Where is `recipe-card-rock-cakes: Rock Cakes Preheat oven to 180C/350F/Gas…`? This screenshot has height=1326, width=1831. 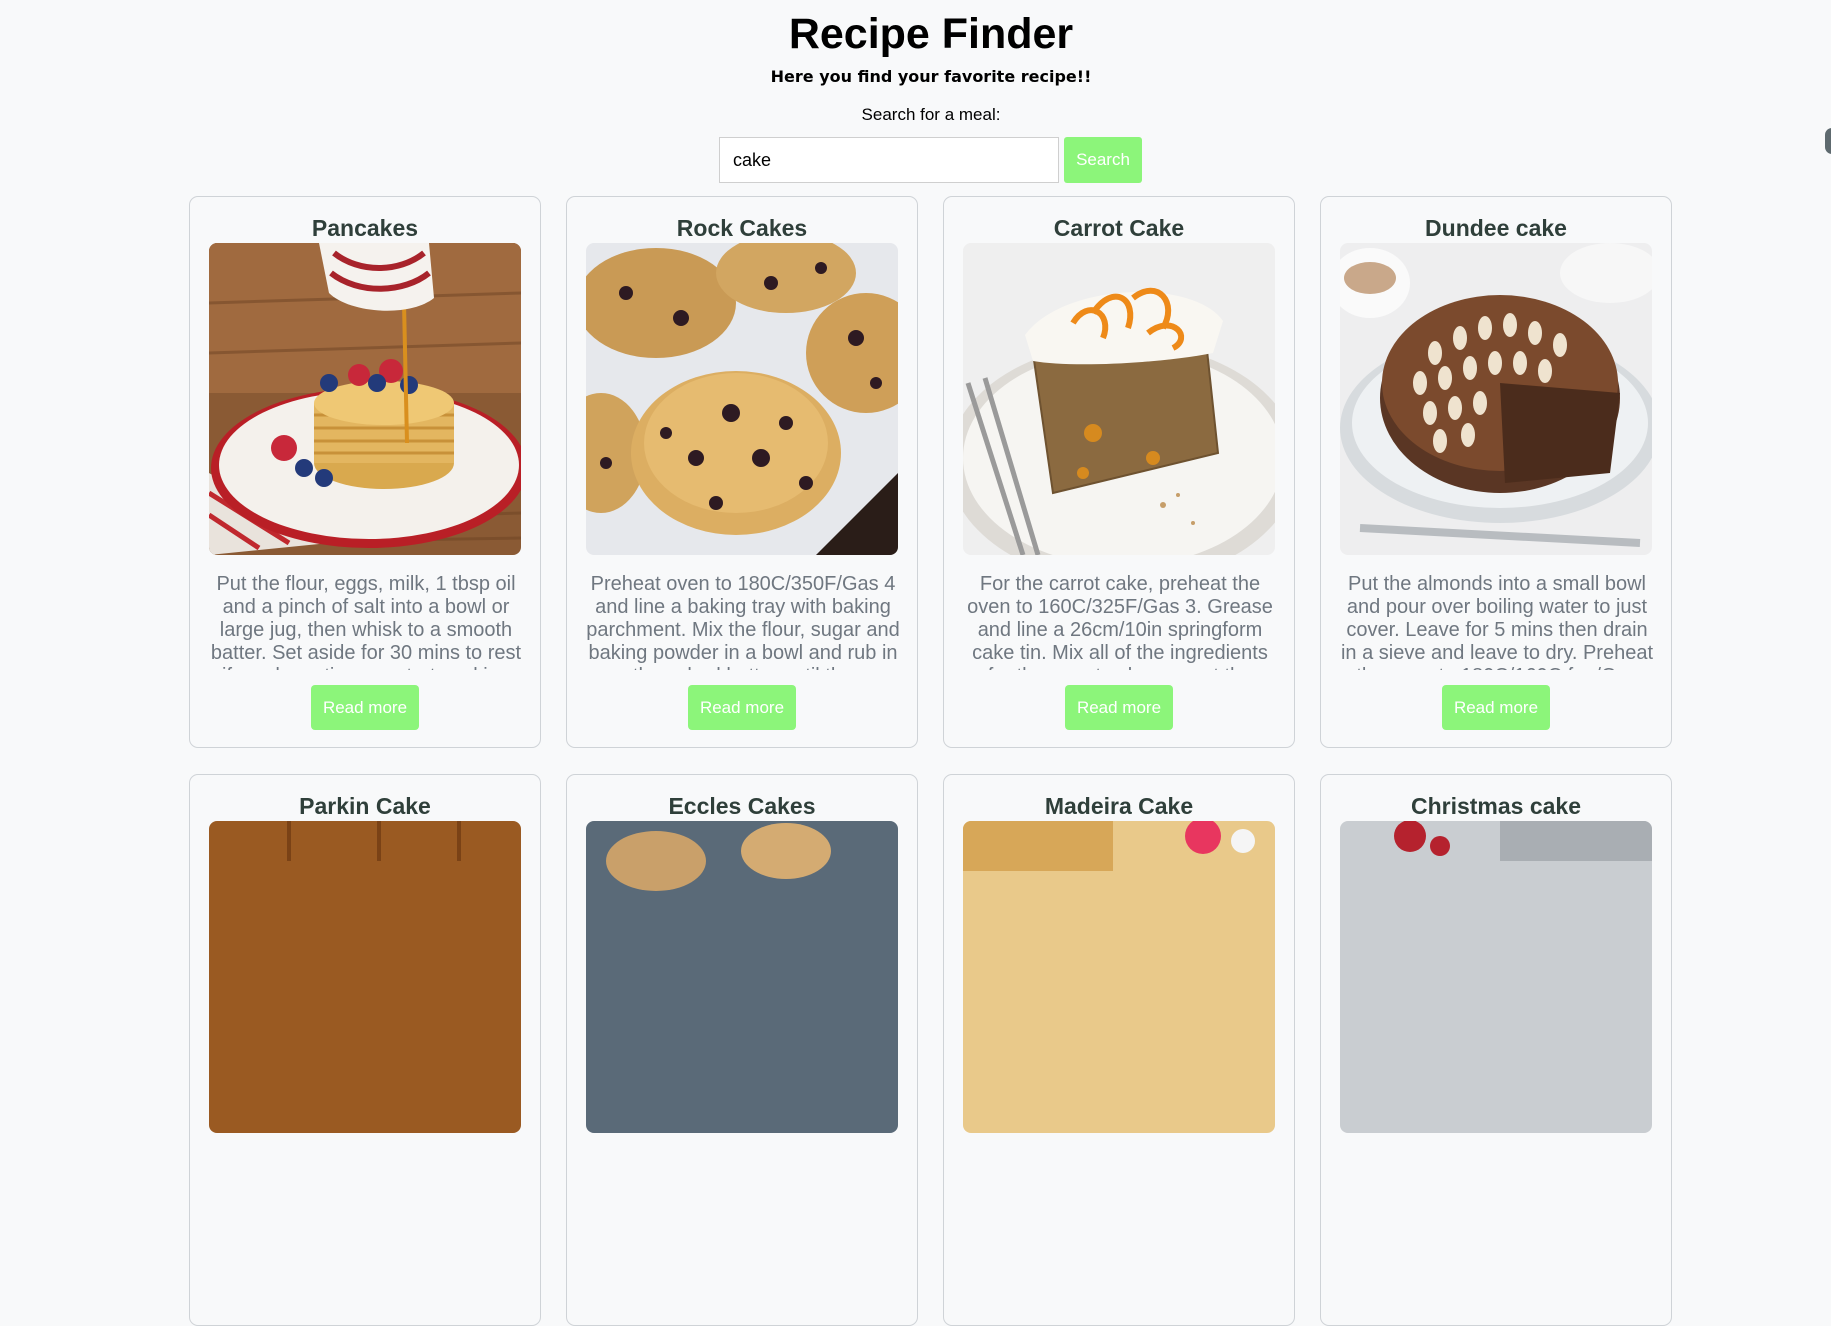
recipe-card-rock-cakes: Rock Cakes Preheat oven to 180C/350F/Gas… is located at coordinates (742, 472).